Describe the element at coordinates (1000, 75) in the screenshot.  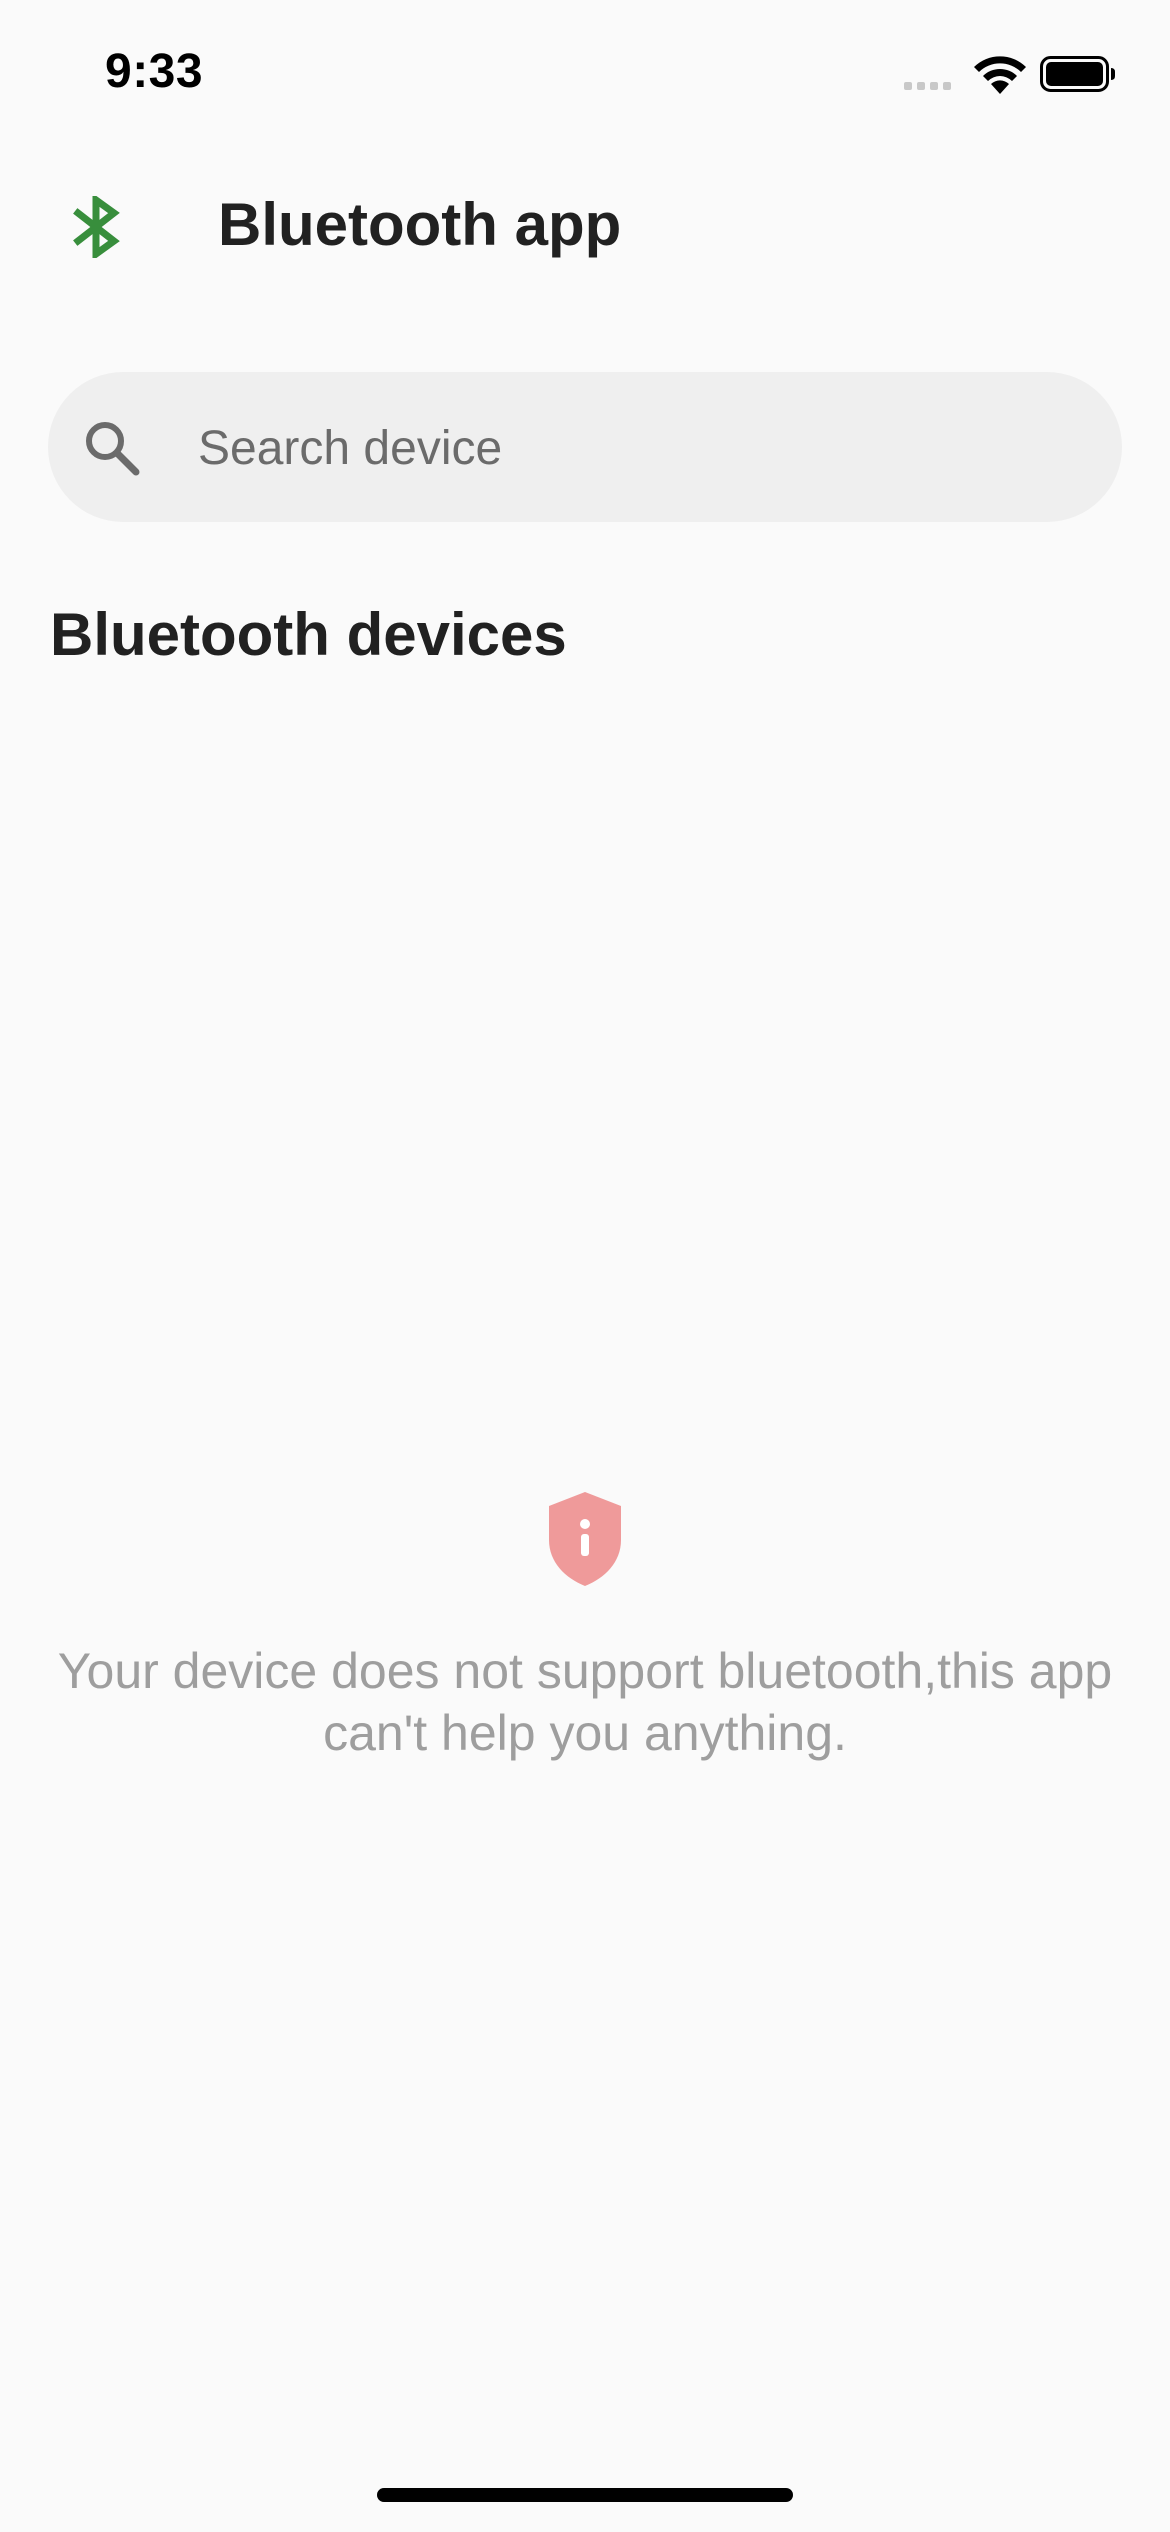
I see `wifi-icon` at that location.